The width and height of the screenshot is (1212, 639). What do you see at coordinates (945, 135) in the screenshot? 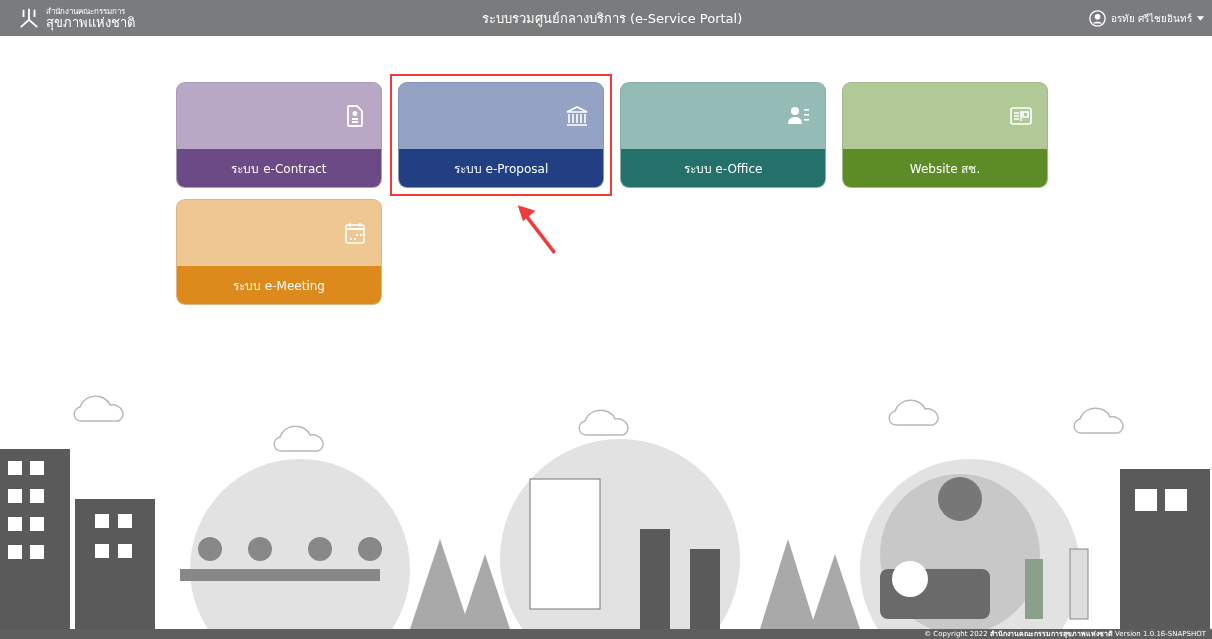
I see `system-card: Website สช.` at bounding box center [945, 135].